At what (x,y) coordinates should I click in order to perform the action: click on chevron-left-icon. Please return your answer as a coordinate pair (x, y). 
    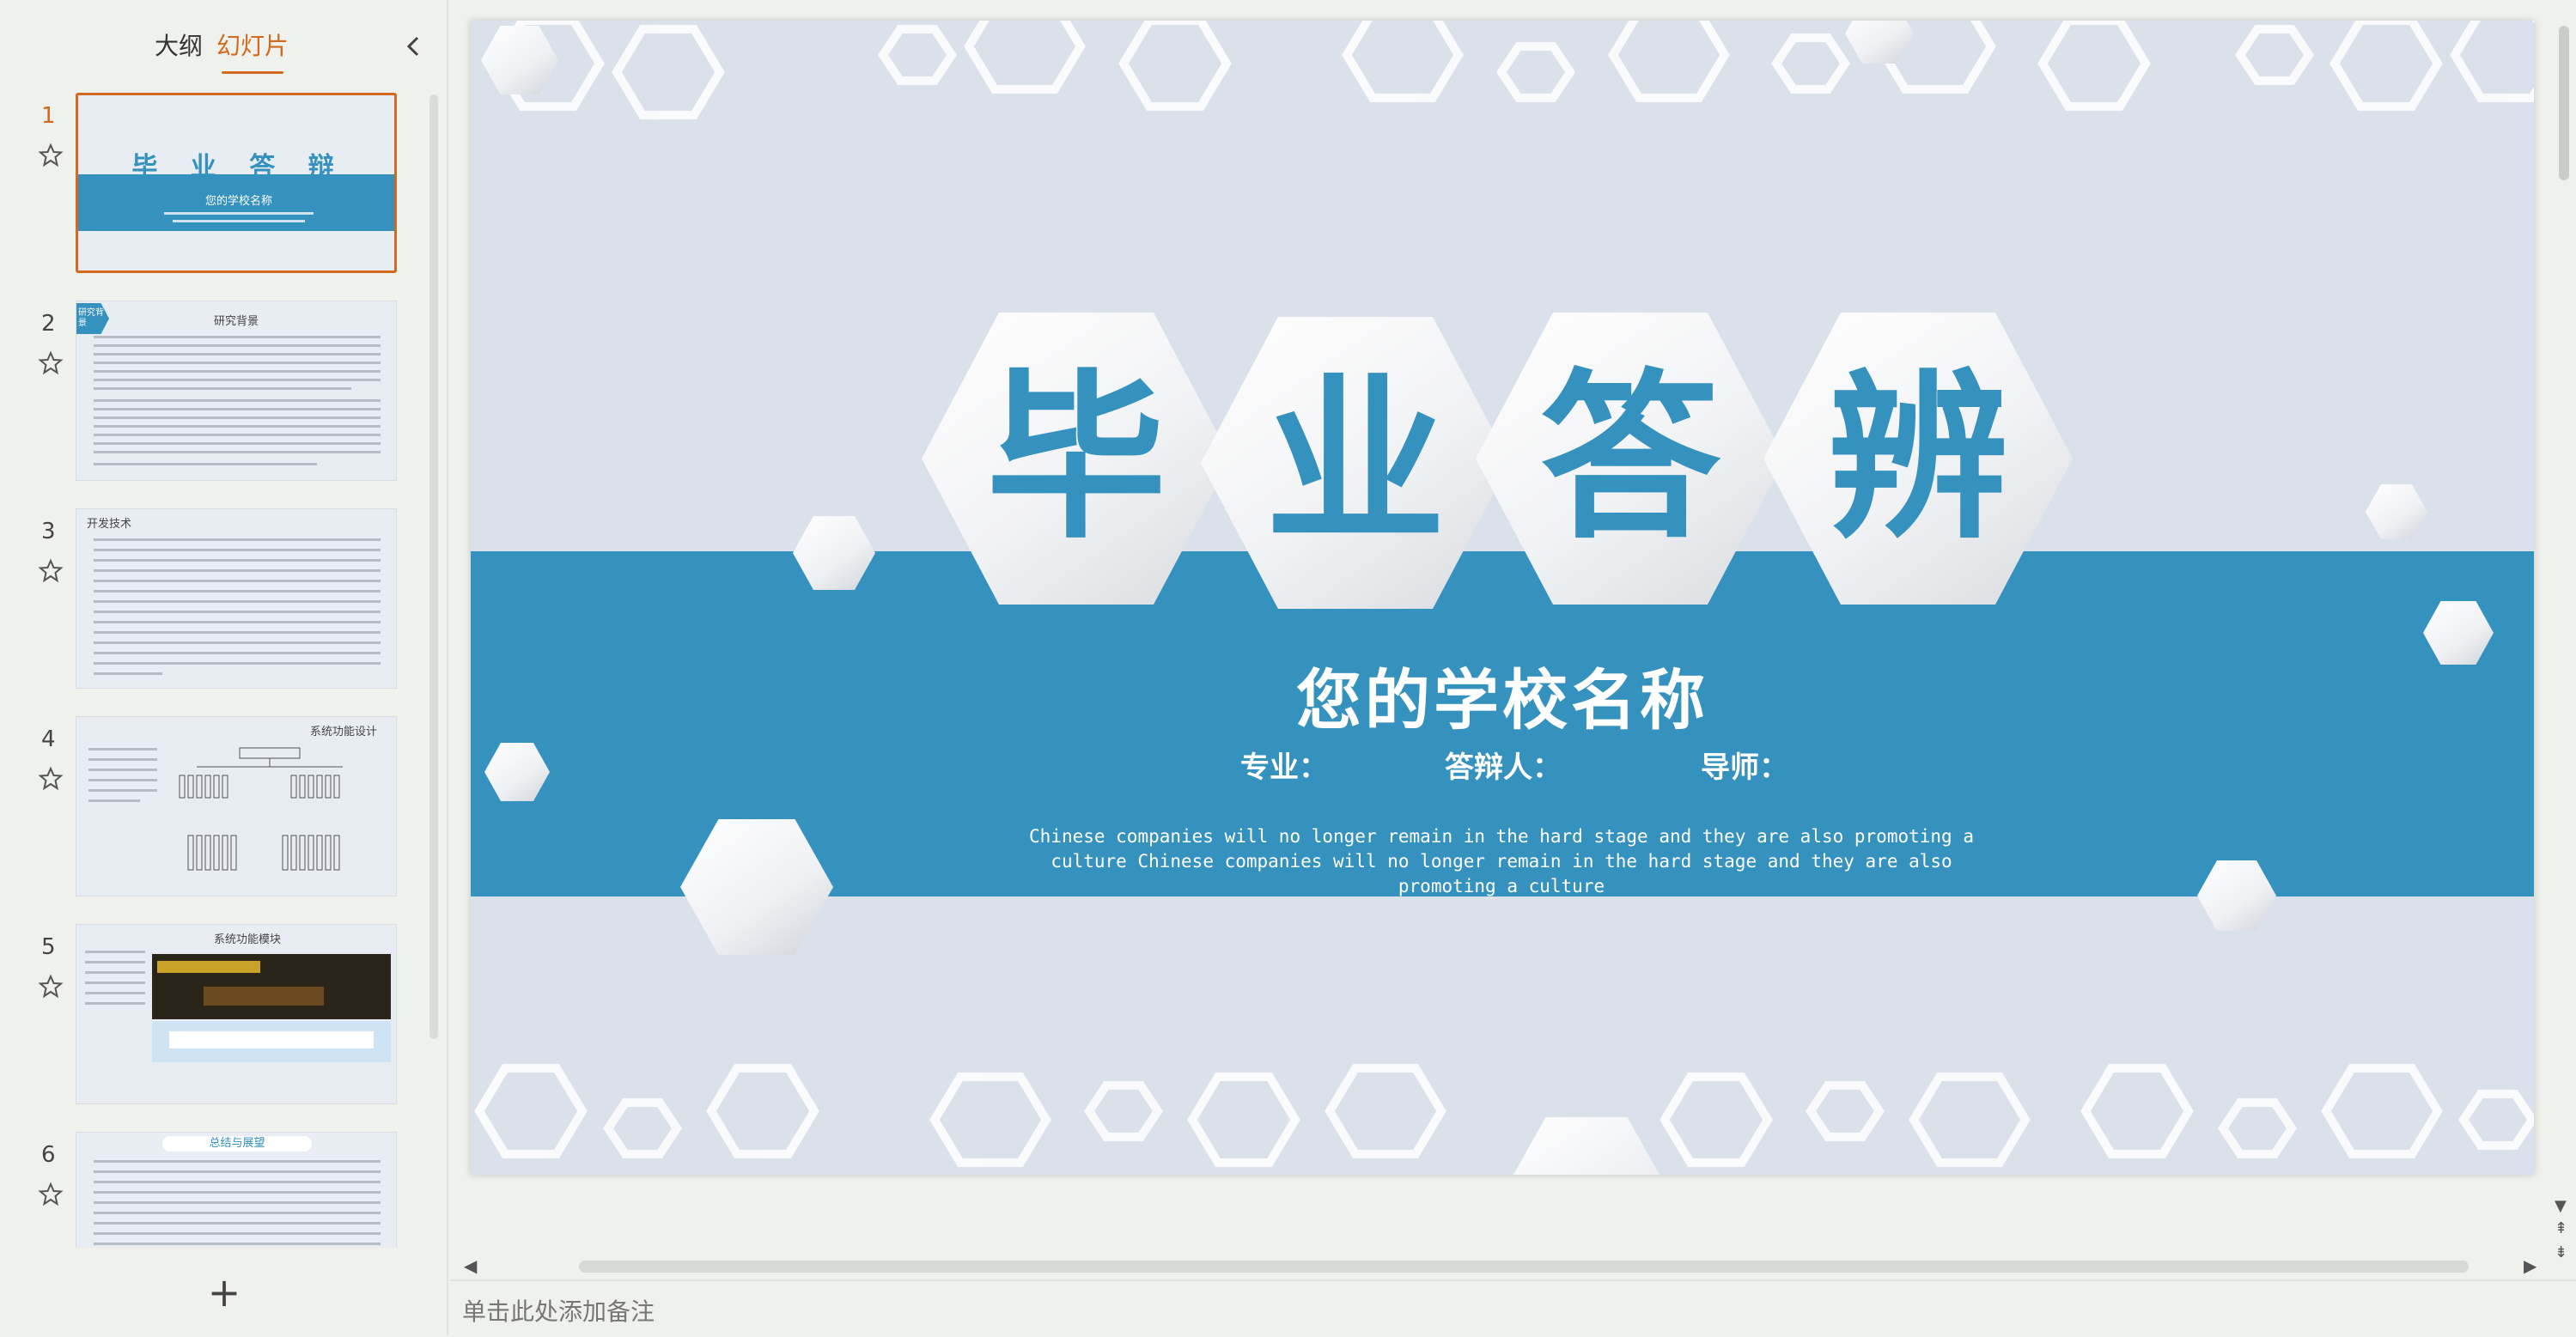
    Looking at the image, I should click on (414, 46).